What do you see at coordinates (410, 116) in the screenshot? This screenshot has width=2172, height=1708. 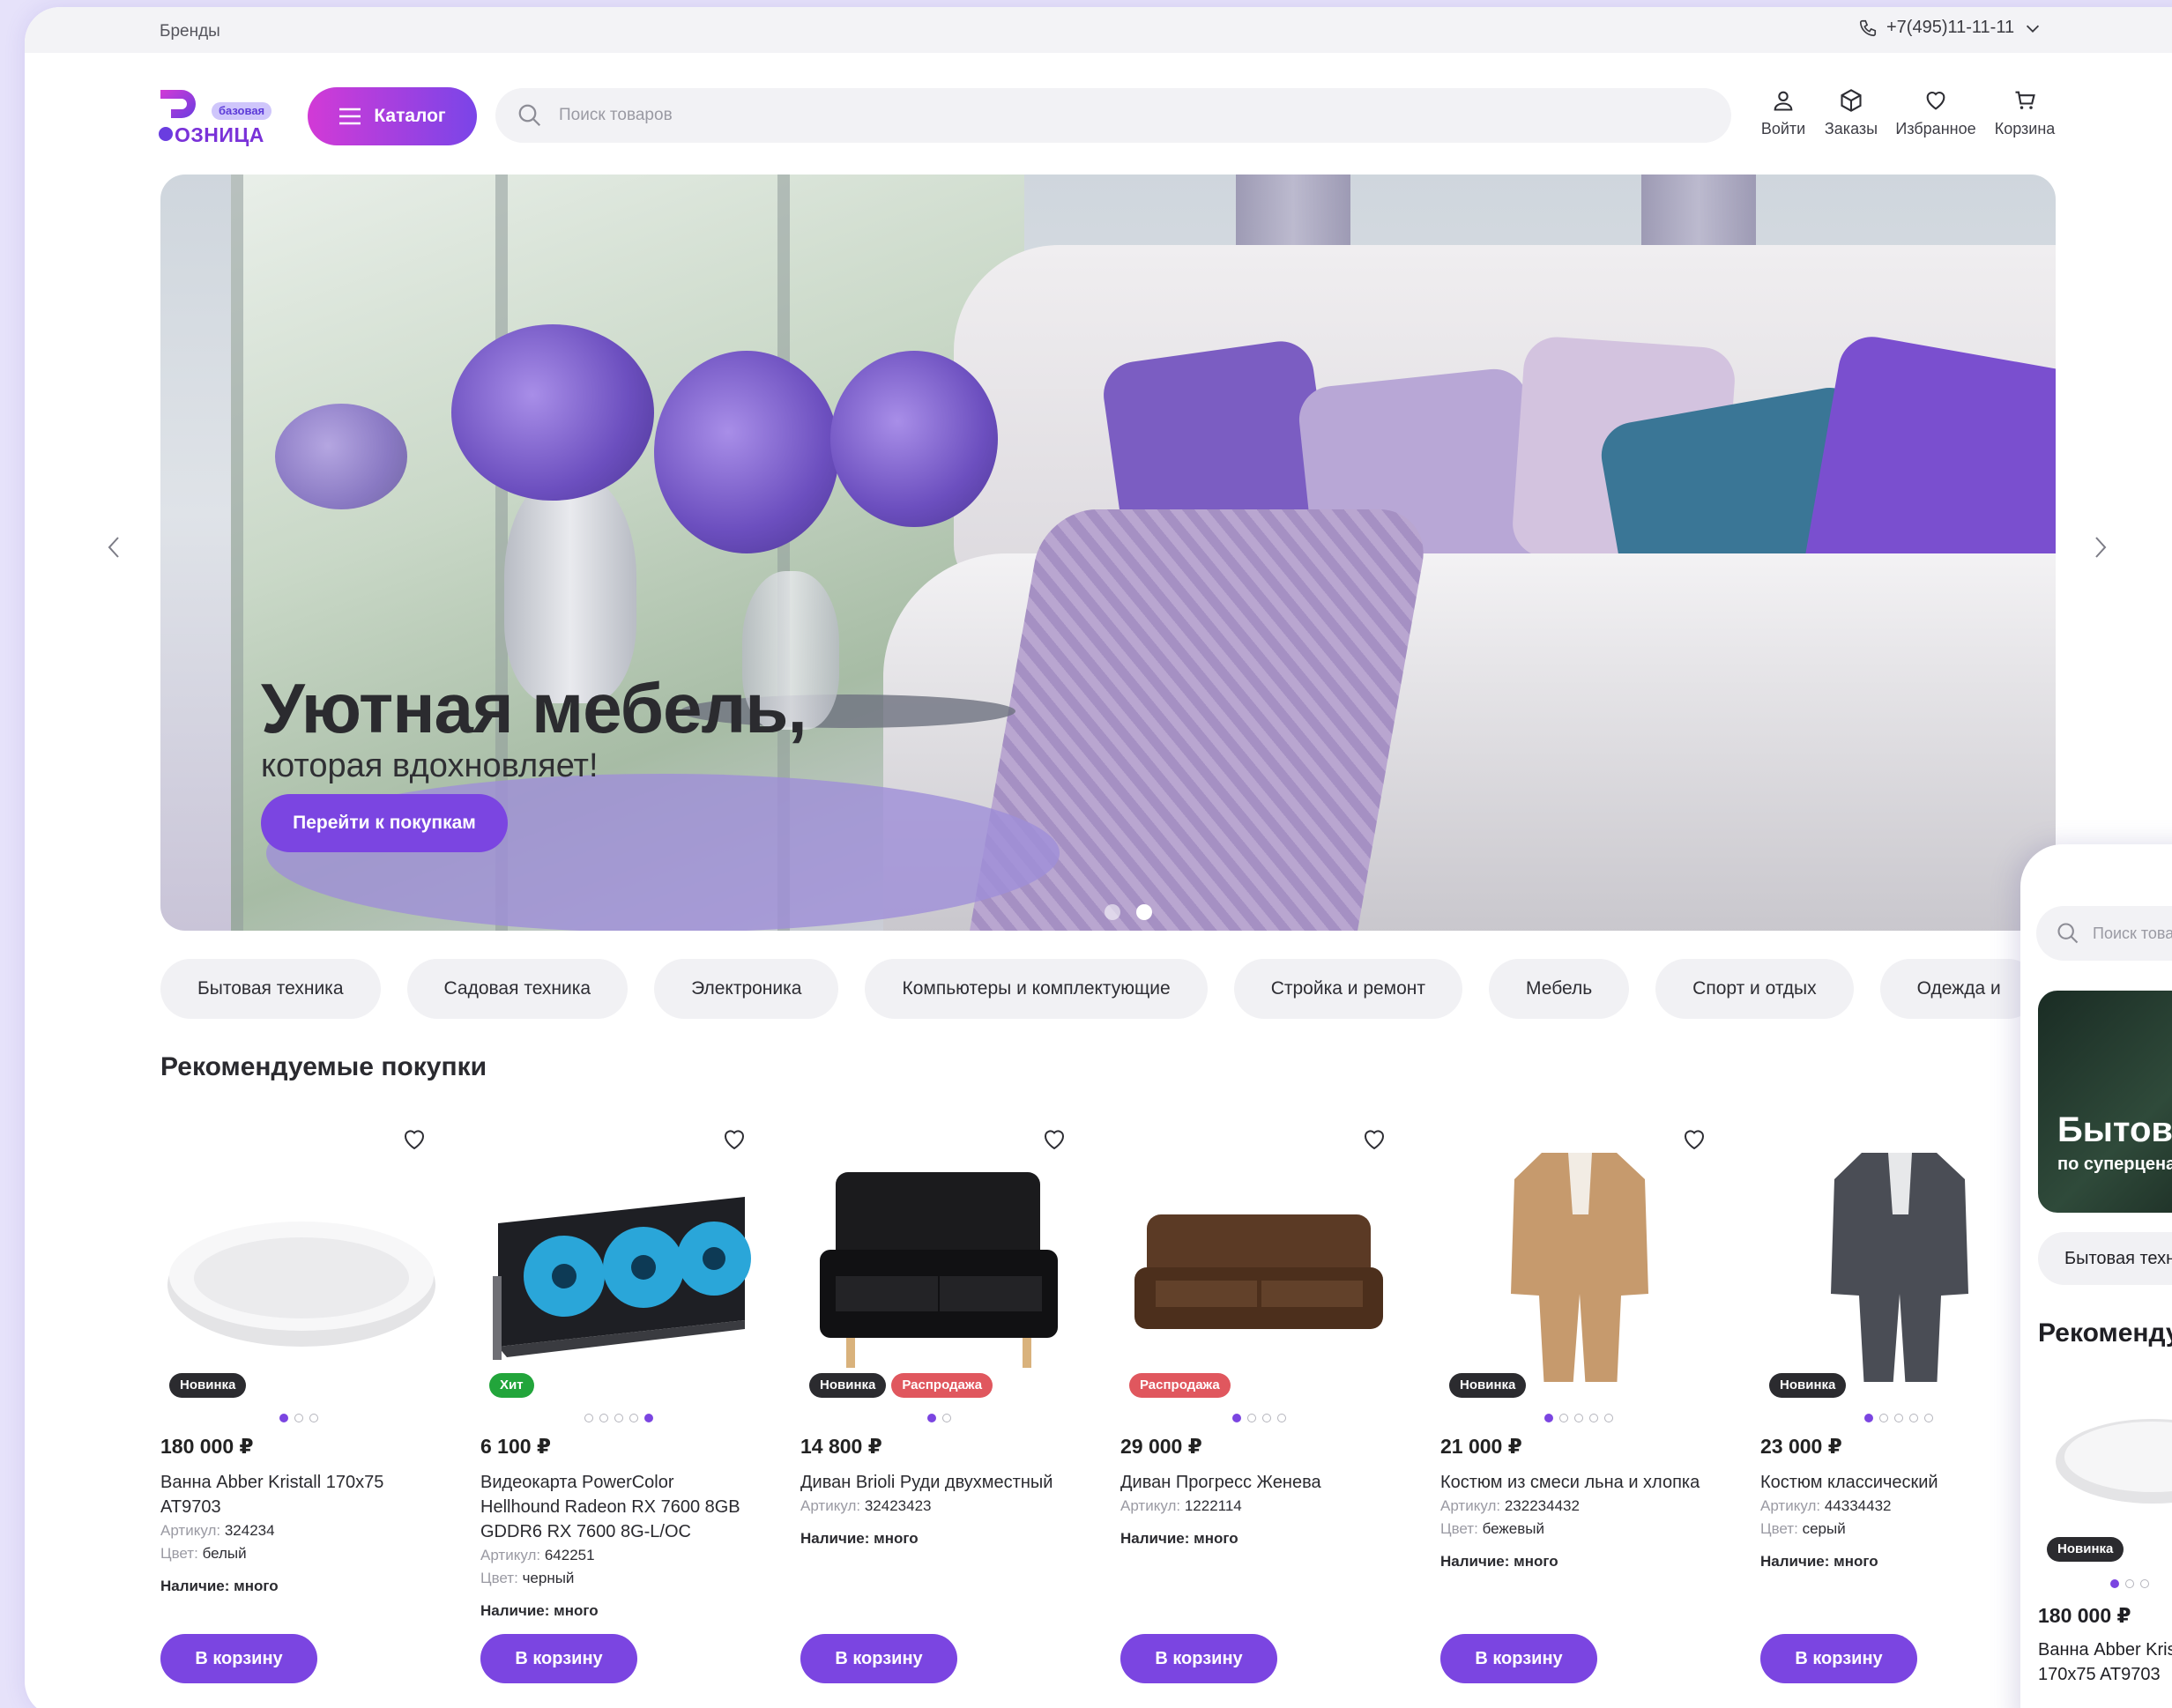 I see `catalog-label: Каталог` at bounding box center [410, 116].